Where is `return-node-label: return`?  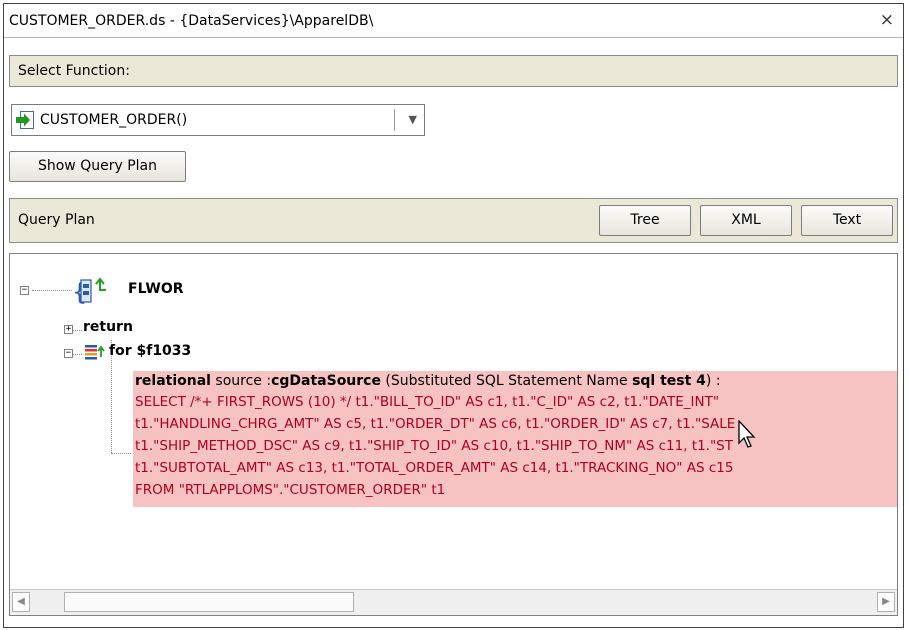
return-node-label: return is located at coordinates (108, 327).